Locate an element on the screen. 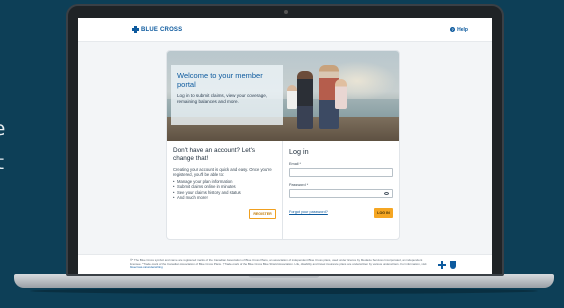  password-field is located at coordinates (341, 193).